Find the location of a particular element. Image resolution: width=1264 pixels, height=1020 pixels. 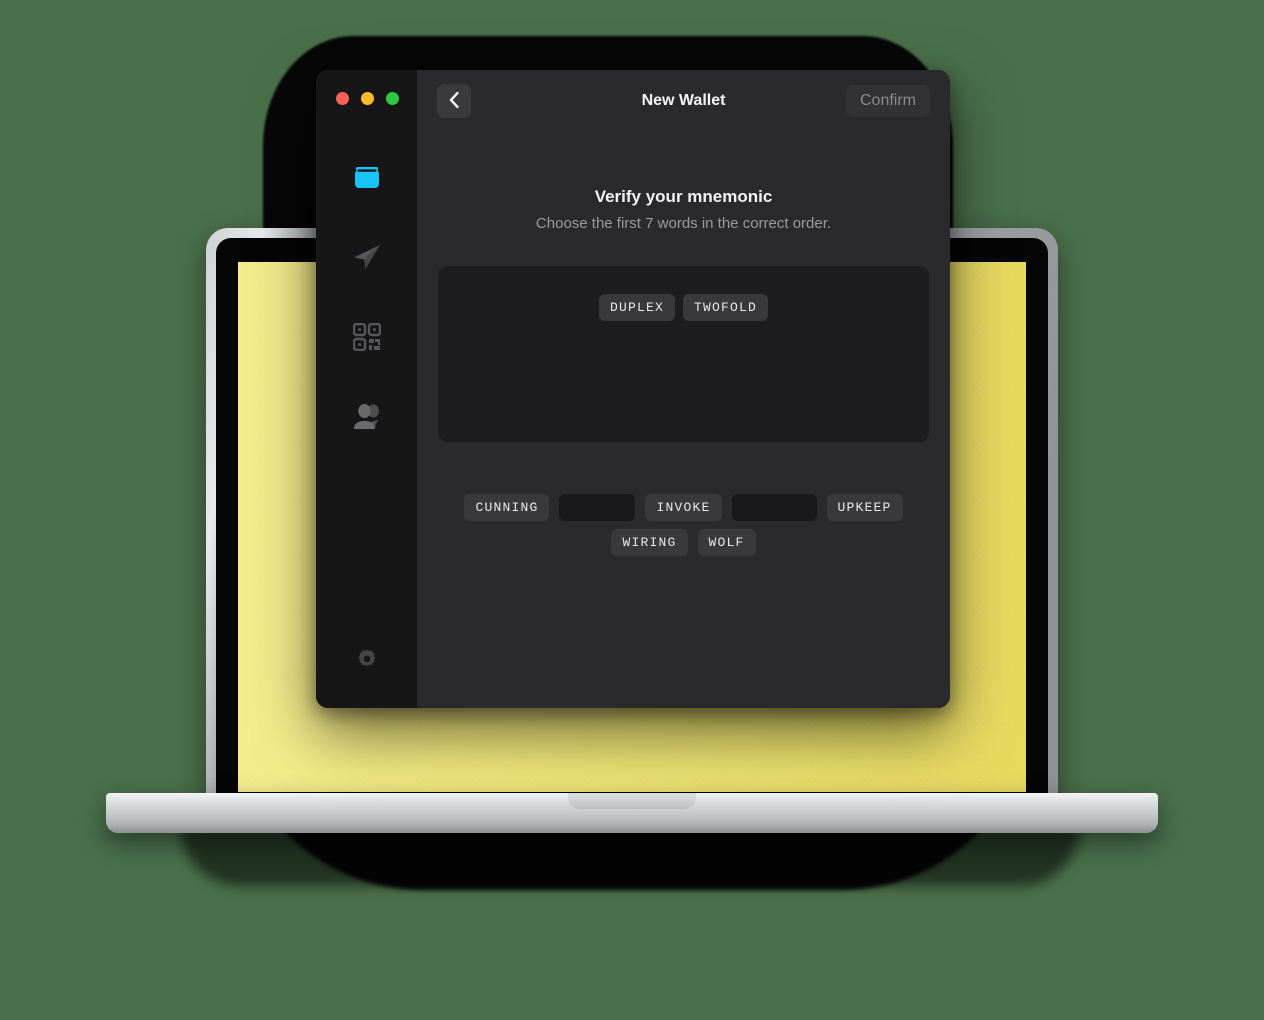

word-bank-used-slot: DUPLEX is located at coordinates (597, 507).